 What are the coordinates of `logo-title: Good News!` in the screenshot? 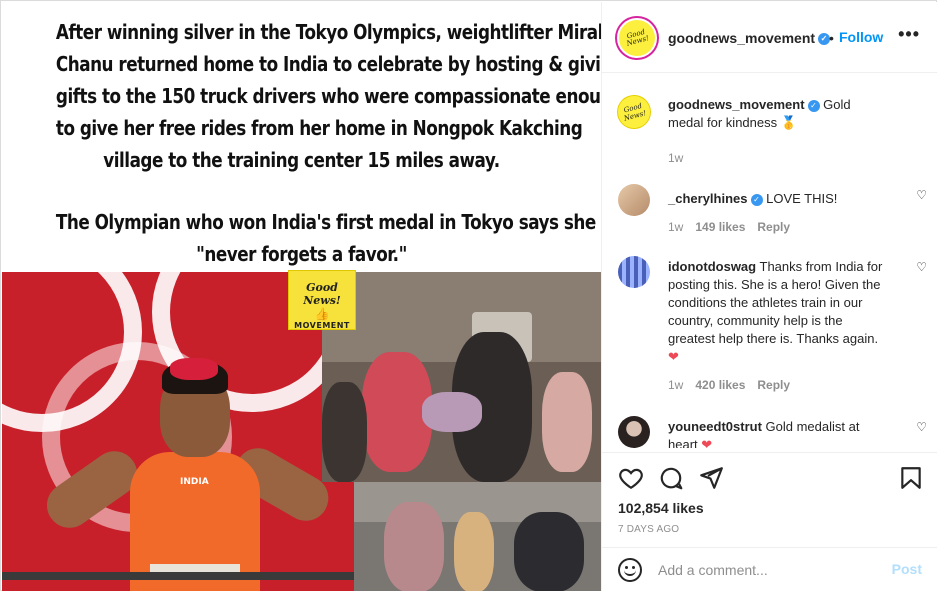 It's located at (322, 294).